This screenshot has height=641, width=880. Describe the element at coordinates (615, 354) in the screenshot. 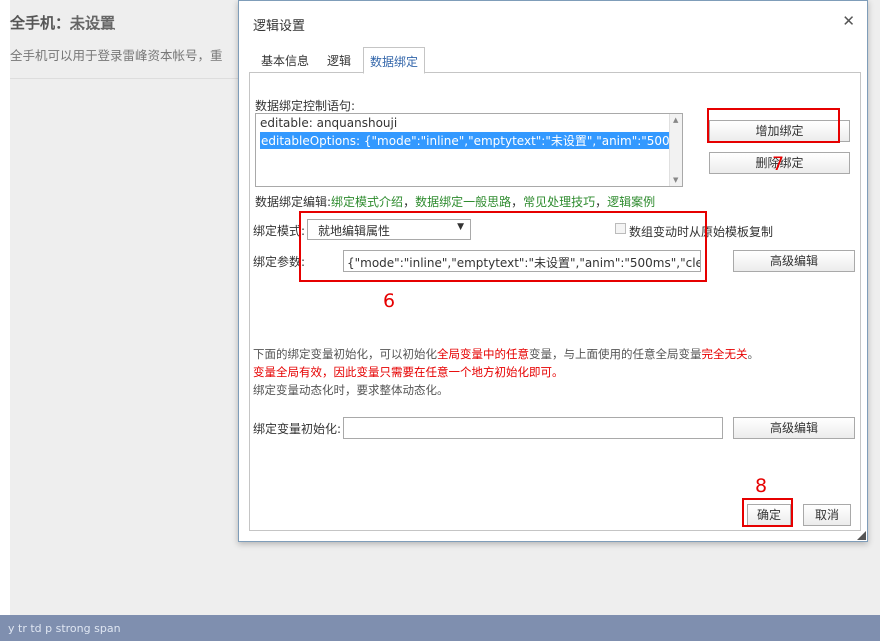

I see `note-text: 变量，与上面使用的任意全局变量` at that location.